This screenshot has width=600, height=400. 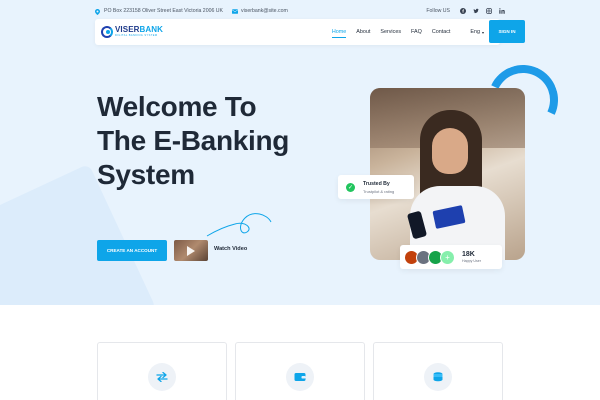 What do you see at coordinates (146, 174) in the screenshot?
I see `headline-line-3: System` at bounding box center [146, 174].